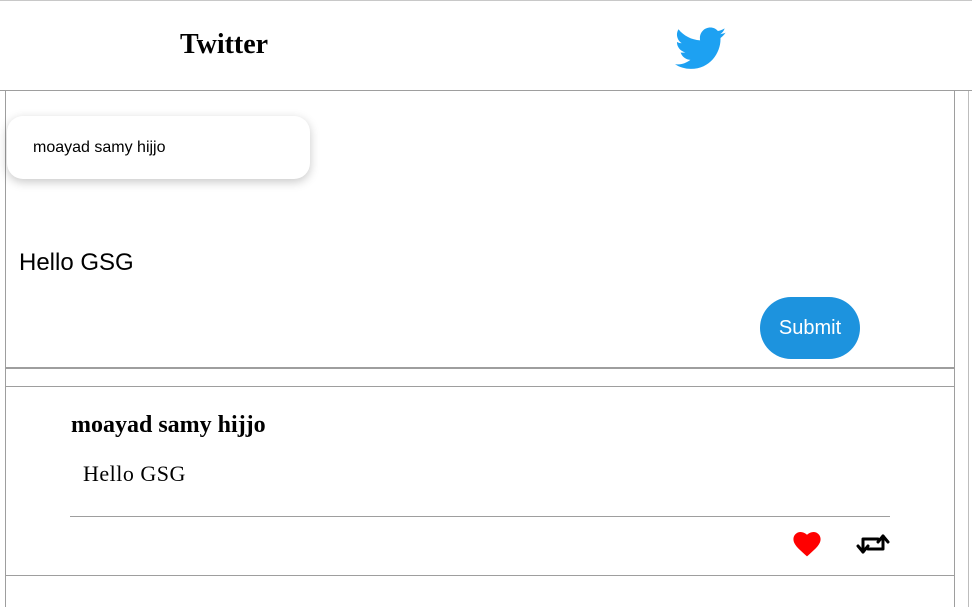 Image resolution: width=972 pixels, height=607 pixels. What do you see at coordinates (810, 328) in the screenshot?
I see `submit-button: Submit` at bounding box center [810, 328].